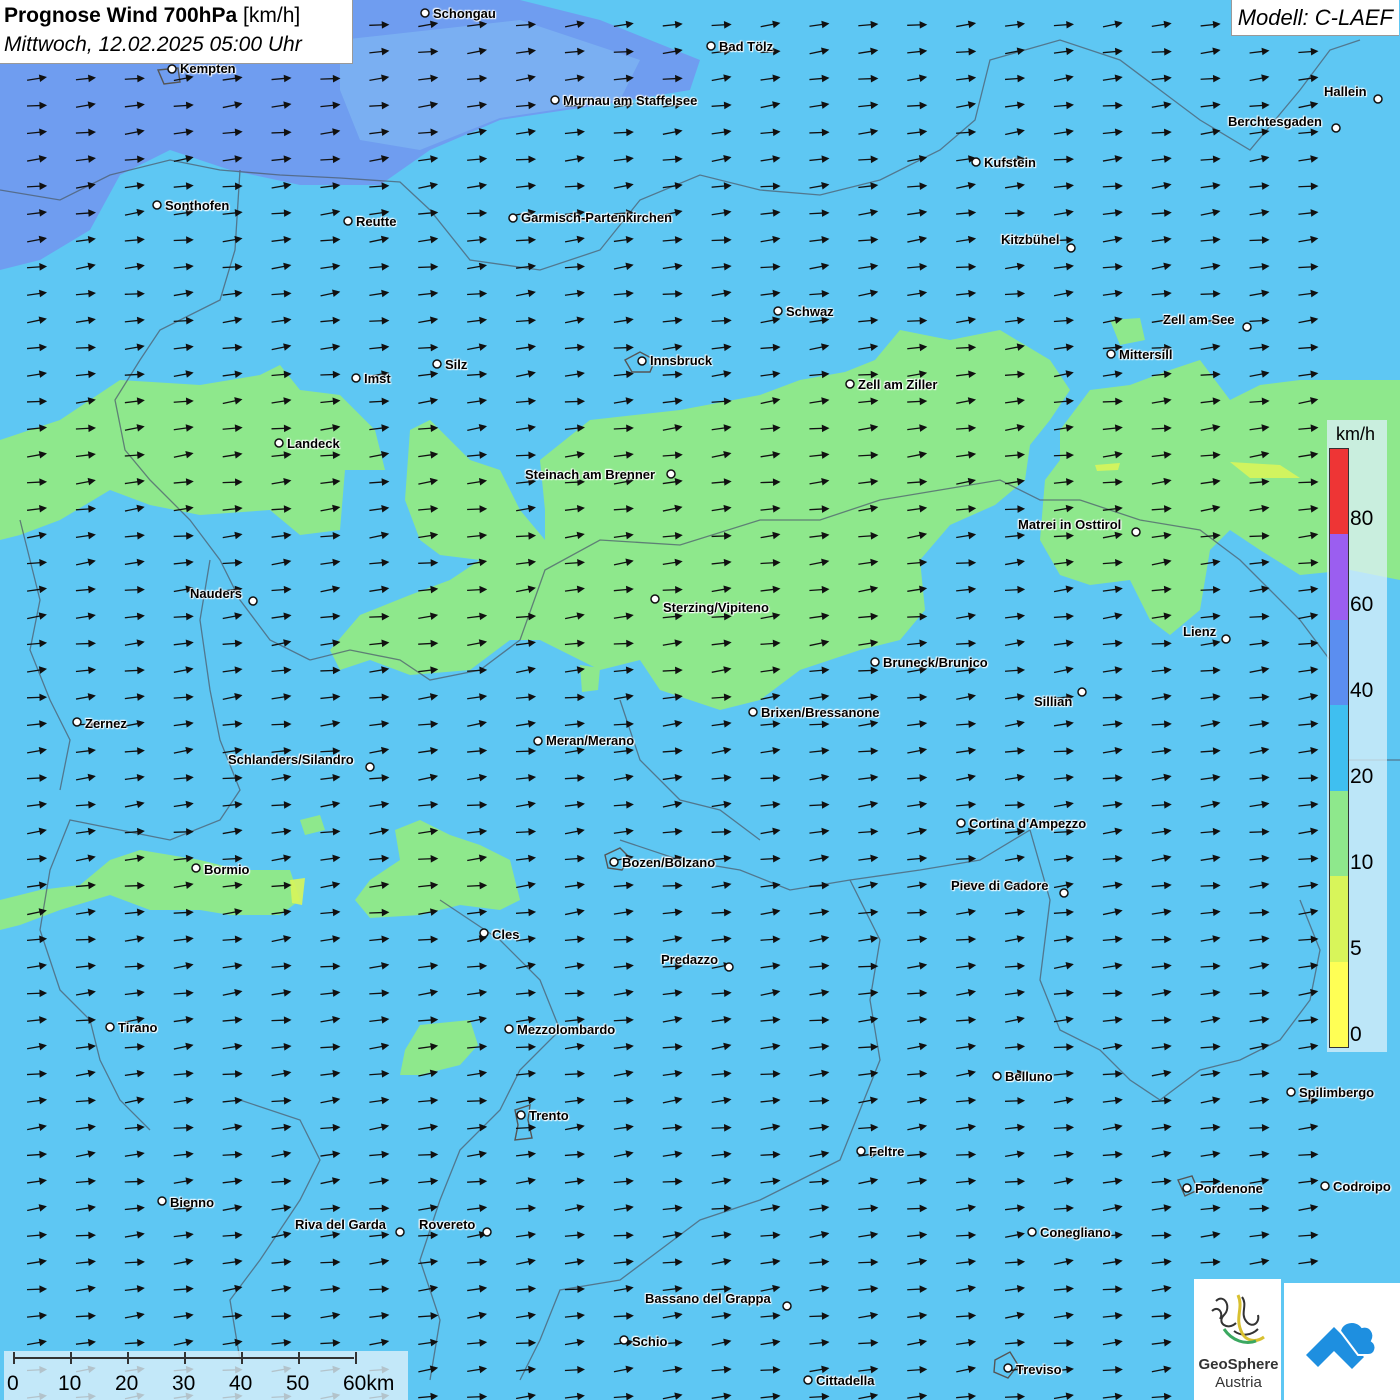 The height and width of the screenshot is (1400, 1400). Describe the element at coordinates (630, 100) in the screenshot. I see `city-label: Murnau am Staffelsee` at that location.